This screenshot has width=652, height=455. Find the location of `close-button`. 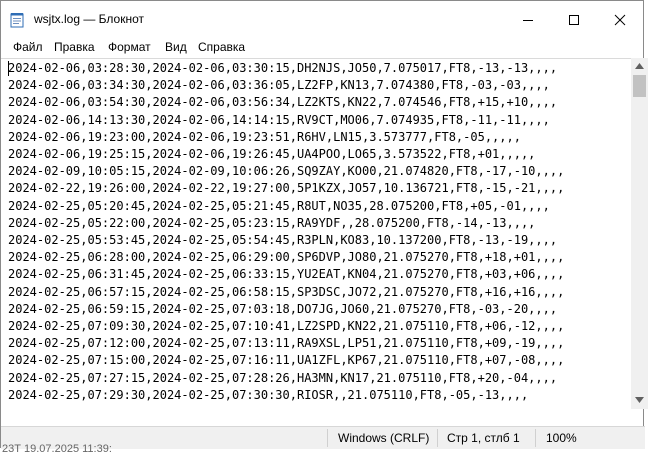

close-button is located at coordinates (620, 20).